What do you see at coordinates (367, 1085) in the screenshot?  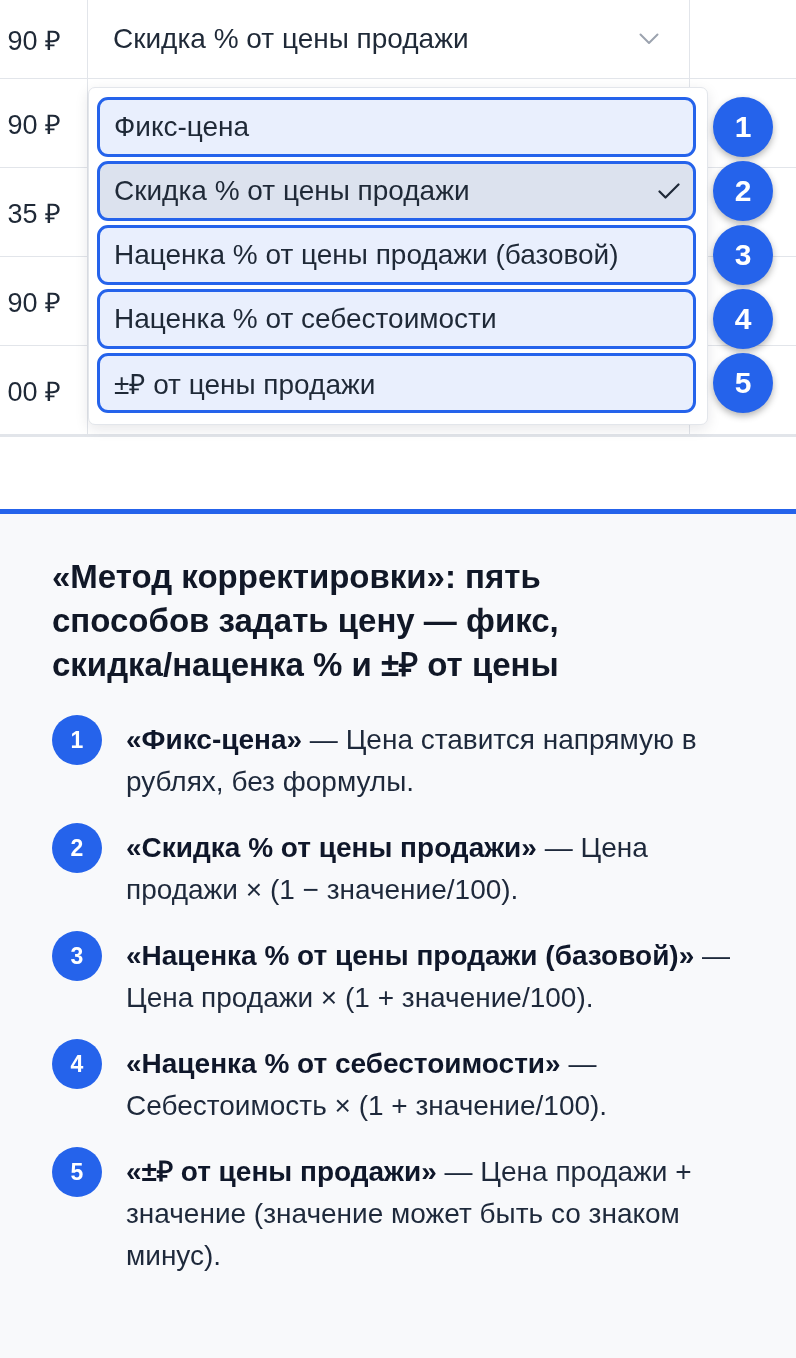 I see `method-description: «Наценка % от себестоимости» — Себестоимость × (1 + значение/100).` at bounding box center [367, 1085].